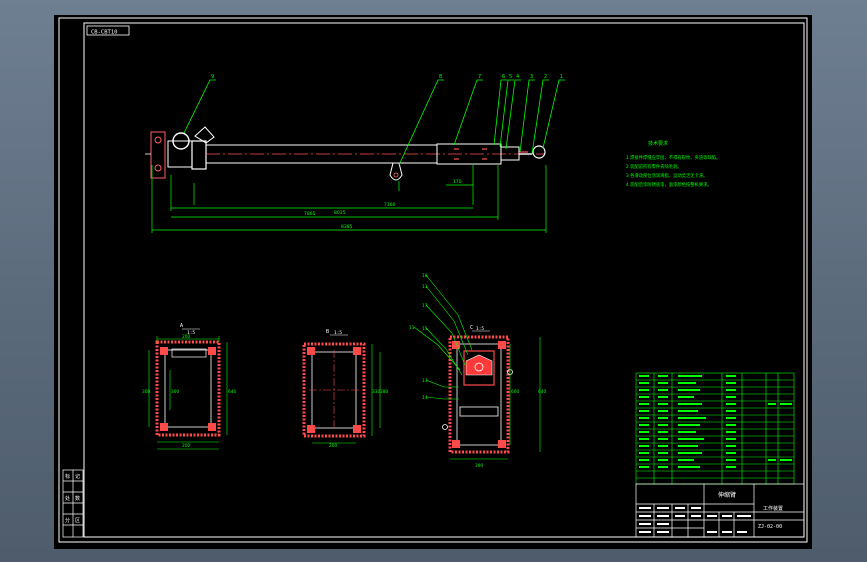 This screenshot has width=867, height=562. I want to click on parts-list-marks, so click(715, 421).